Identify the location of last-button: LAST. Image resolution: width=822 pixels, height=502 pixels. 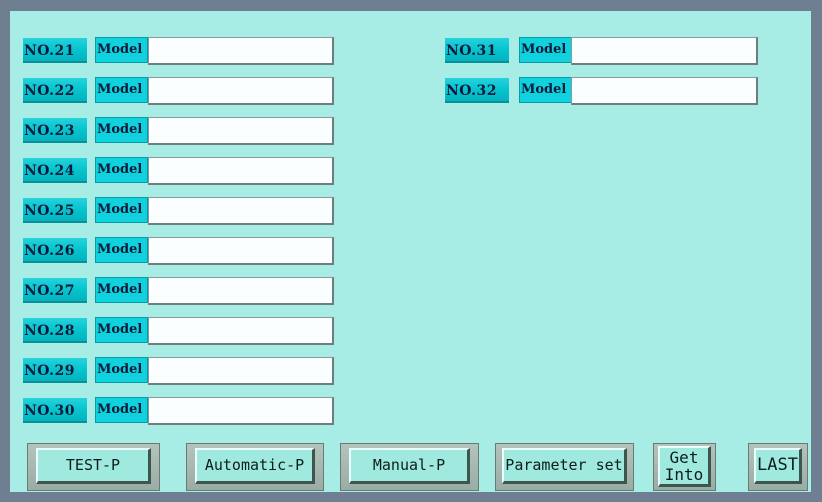
(778, 467).